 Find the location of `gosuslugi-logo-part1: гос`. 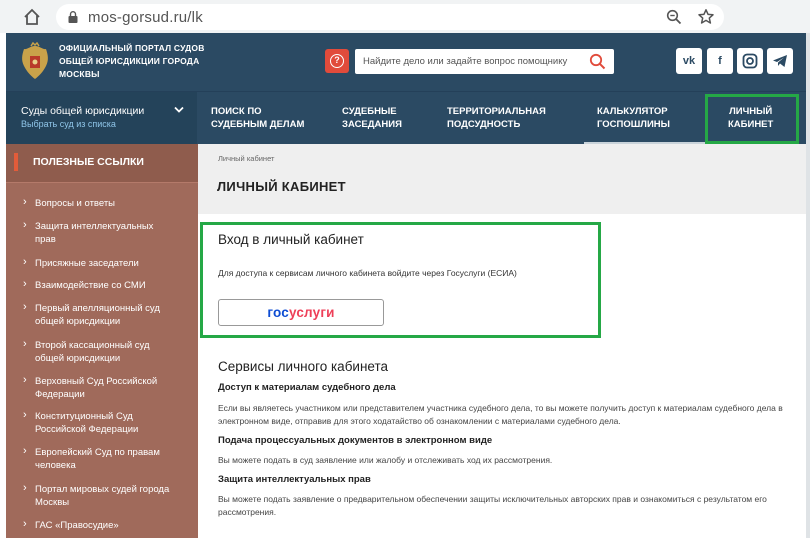

gosuslugi-logo-part1: гос is located at coordinates (278, 312).